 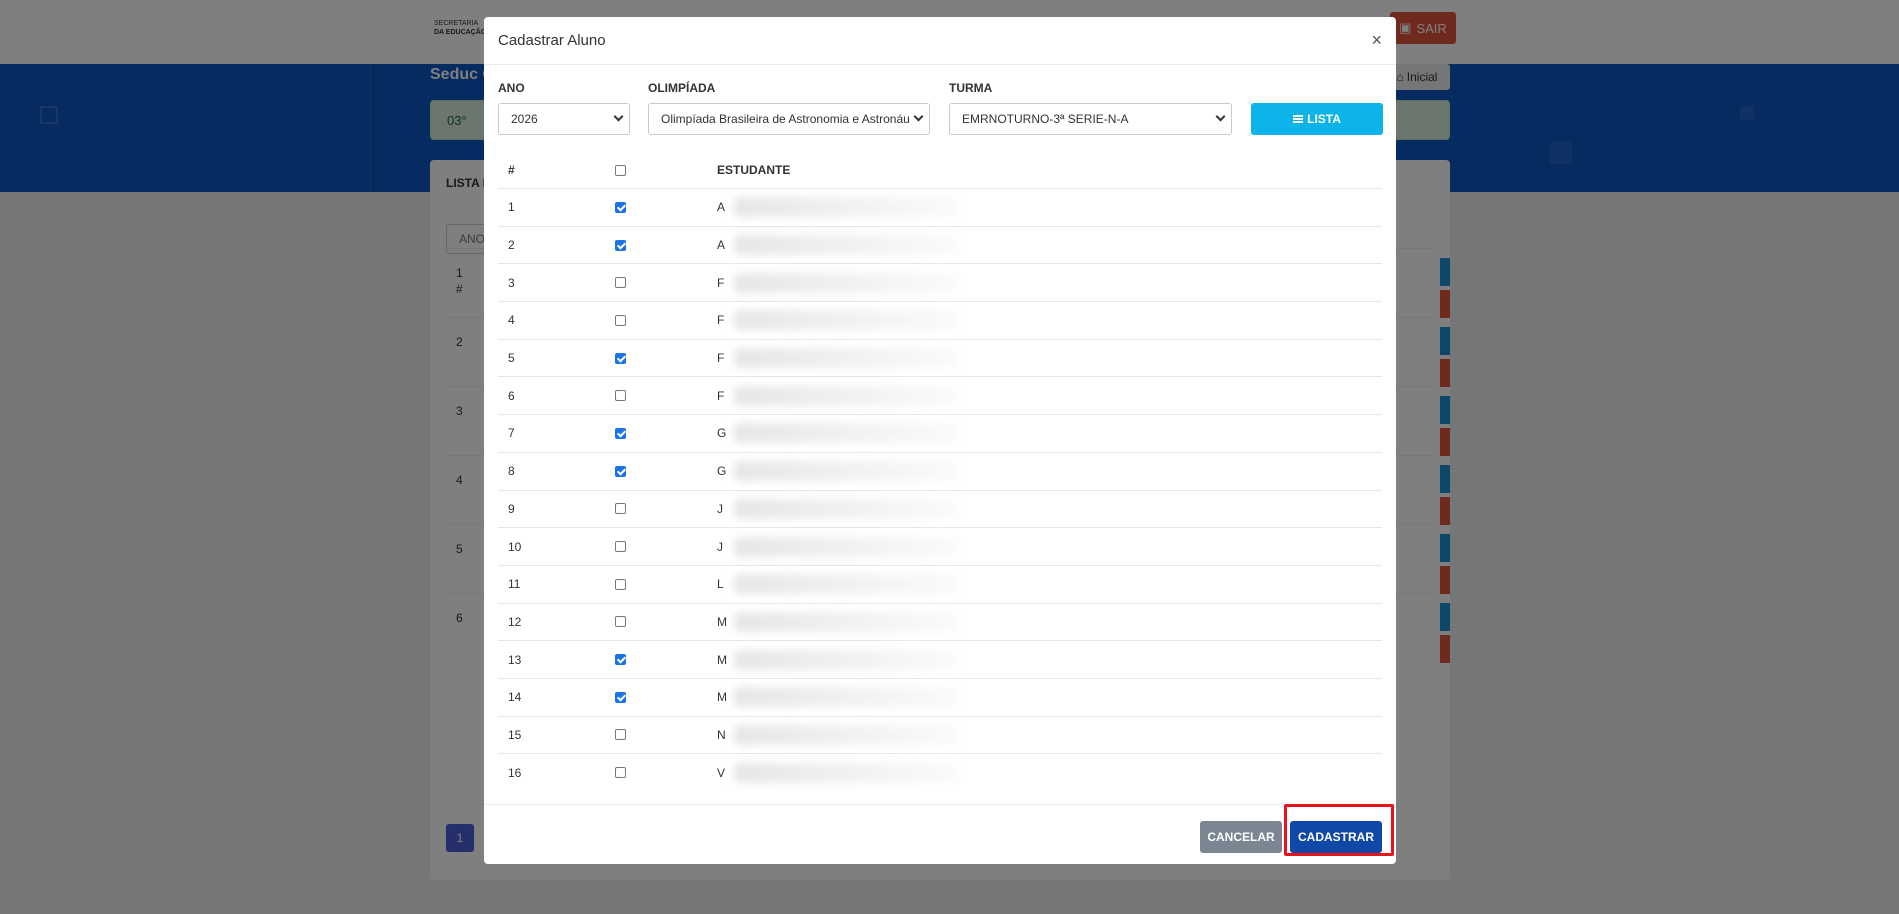 What do you see at coordinates (940, 834) in the screenshot?
I see `modal-footer: CANCELAR CADASTRAR` at bounding box center [940, 834].